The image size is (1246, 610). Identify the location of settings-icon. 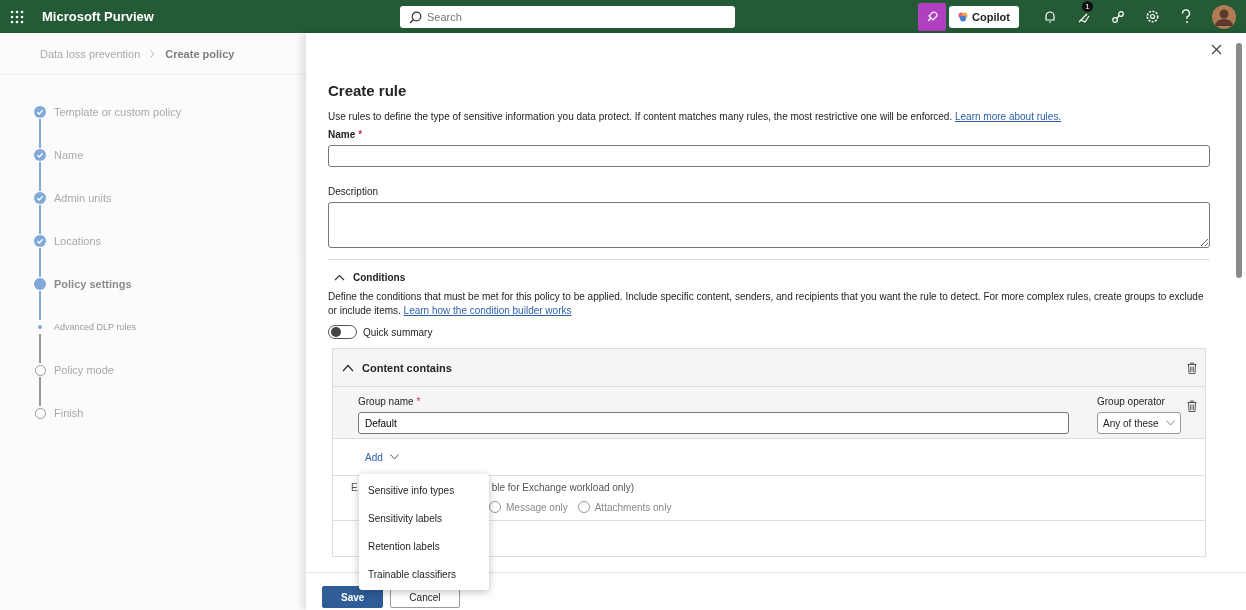
(1152, 16).